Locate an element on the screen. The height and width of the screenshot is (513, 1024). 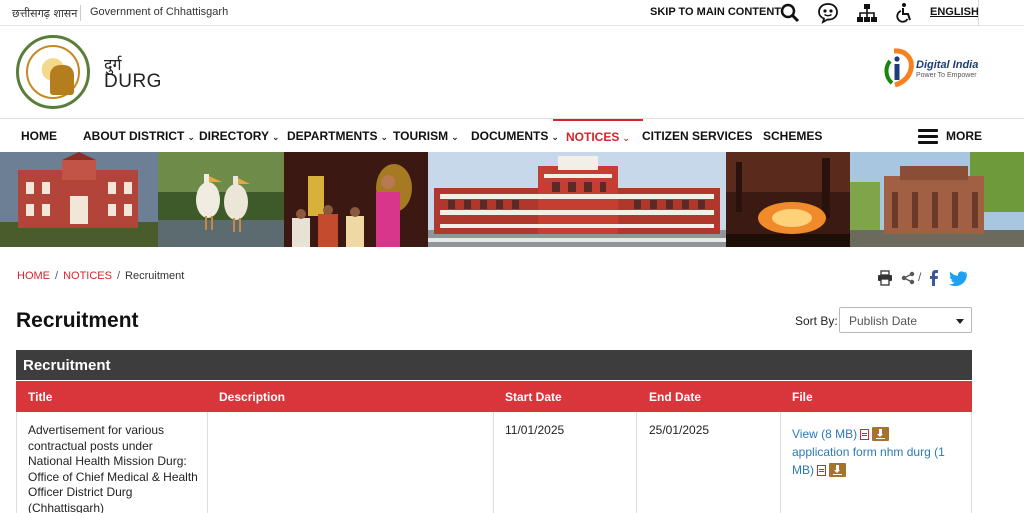
column-header-description: Description is located at coordinates (252, 397).